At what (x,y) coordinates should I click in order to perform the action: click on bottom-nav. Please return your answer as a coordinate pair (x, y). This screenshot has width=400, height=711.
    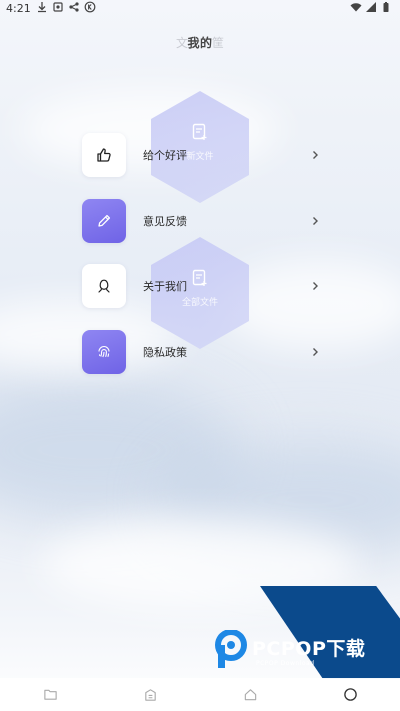
    Looking at the image, I should click on (200, 694).